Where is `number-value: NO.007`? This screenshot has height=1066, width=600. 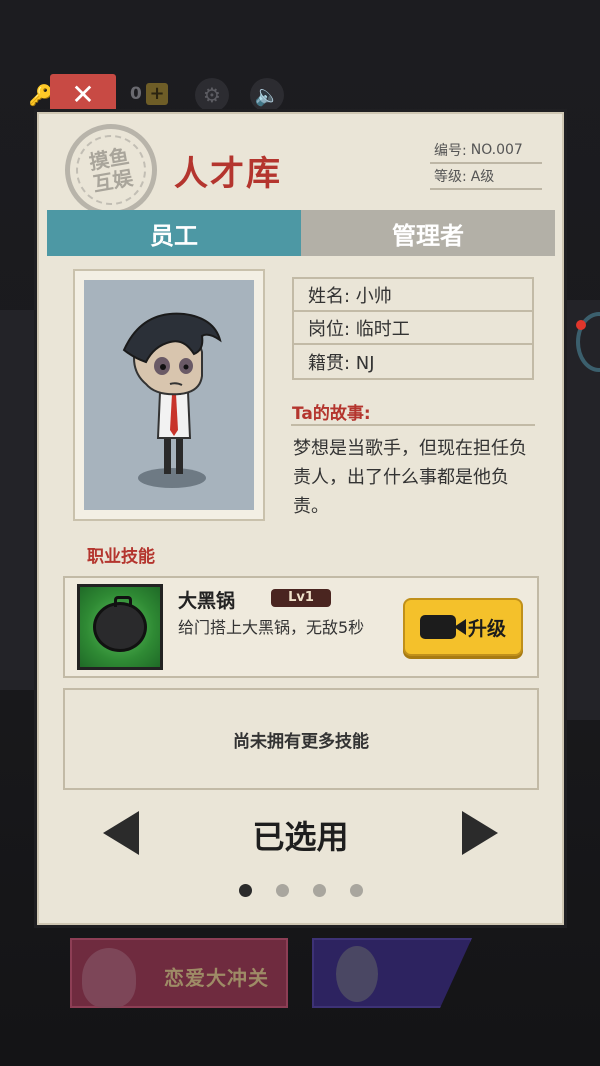
number-value: NO.007 is located at coordinates (496, 150).